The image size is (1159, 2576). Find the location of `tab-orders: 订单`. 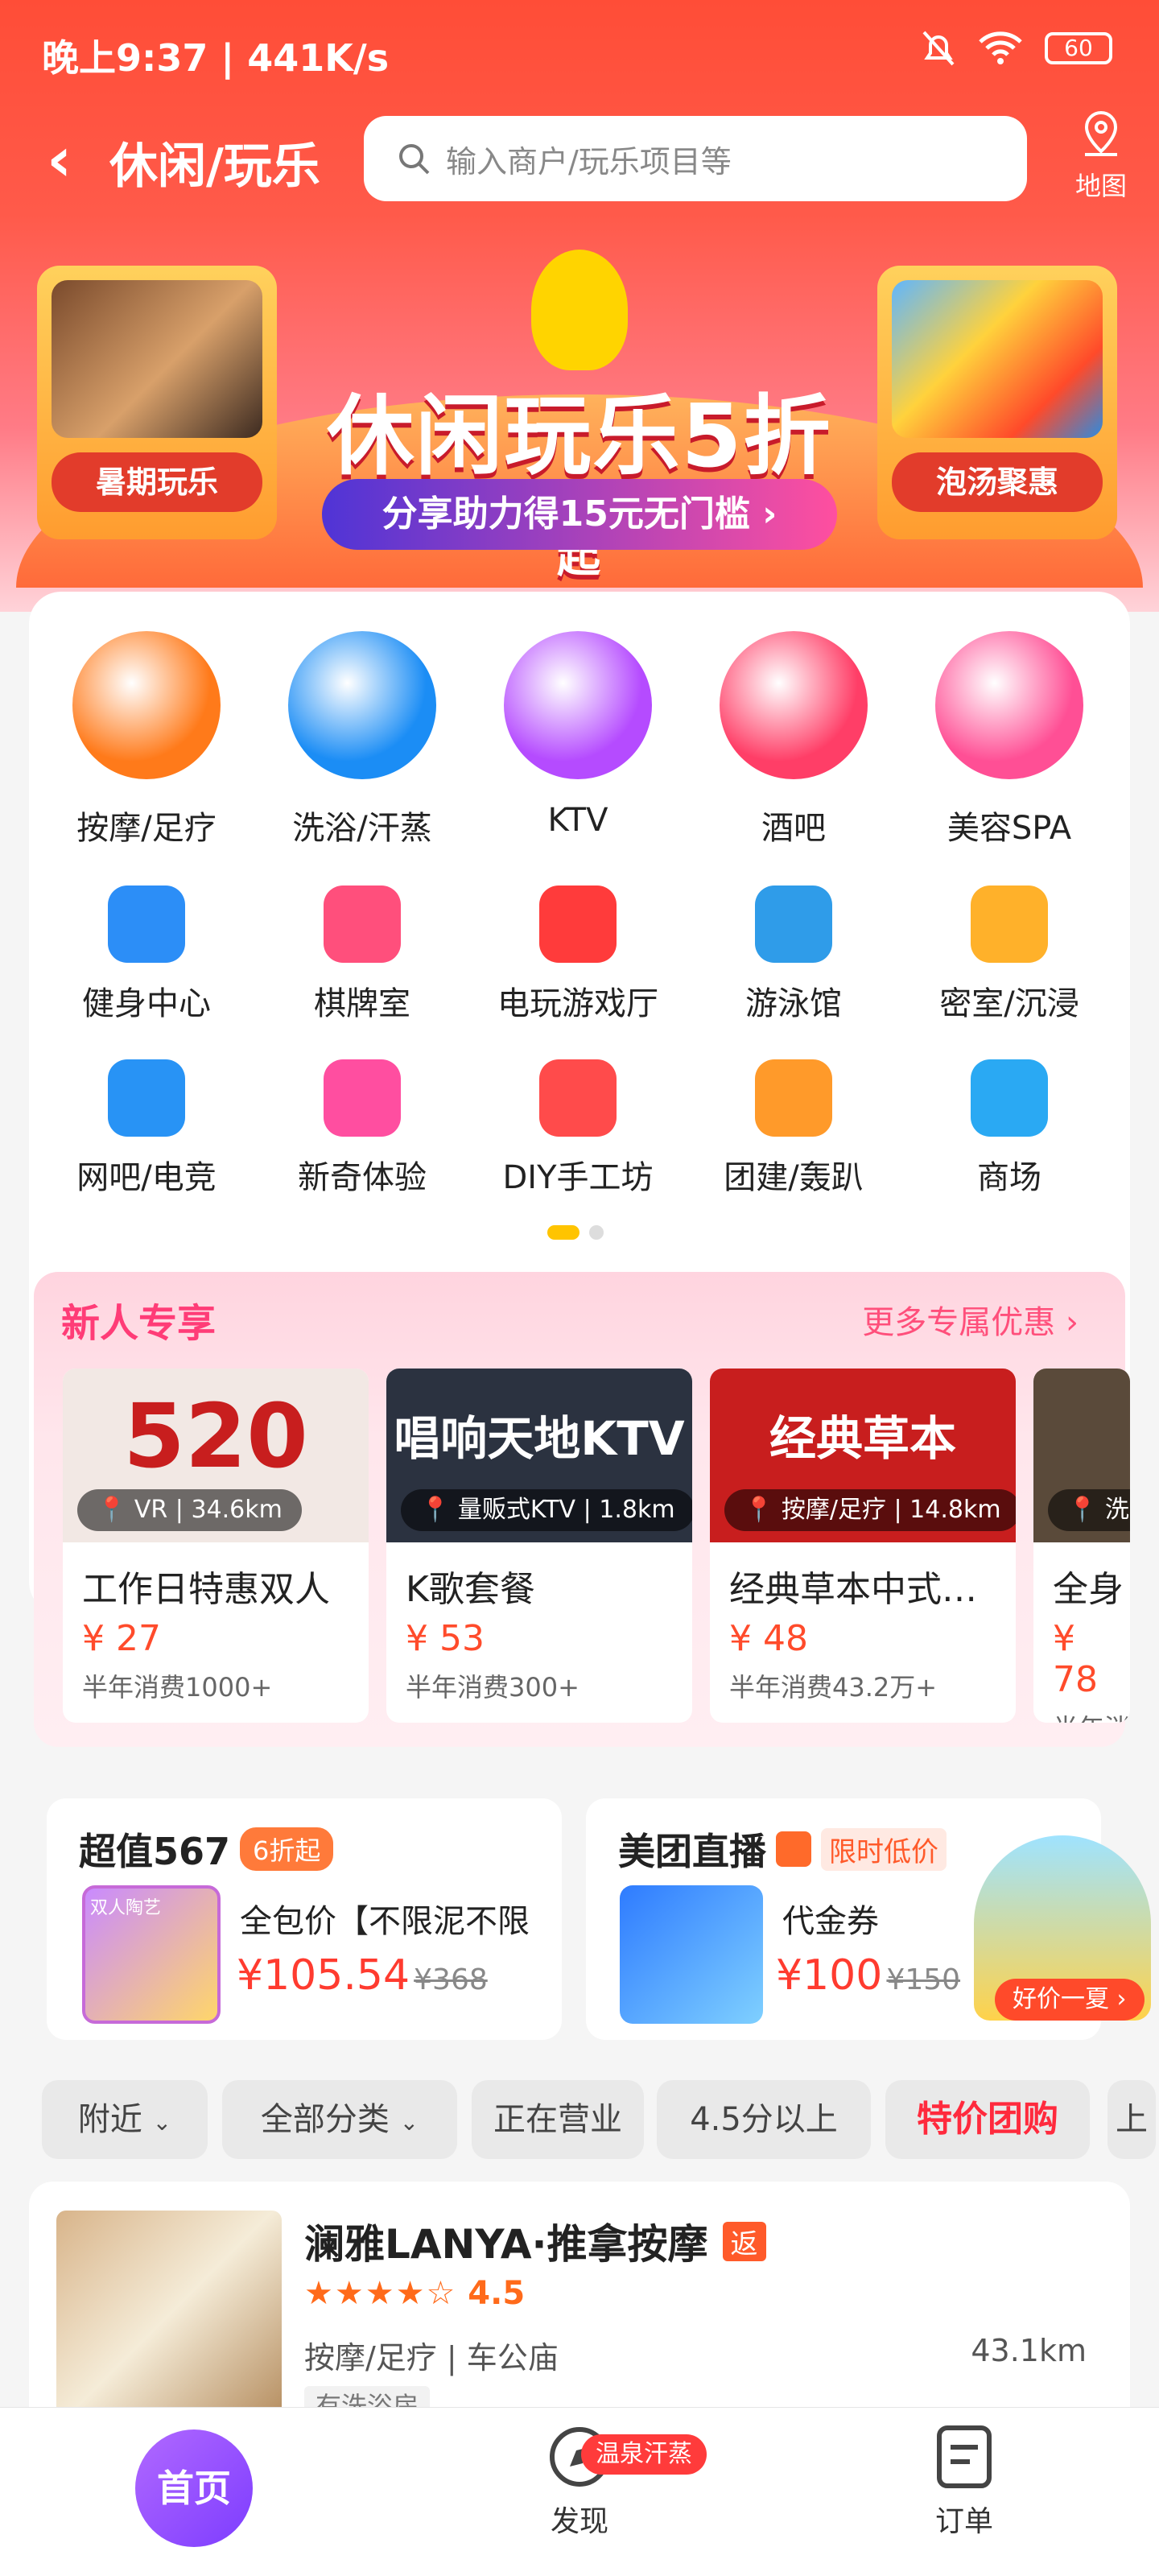

tab-orders: 订单 is located at coordinates (964, 2481).